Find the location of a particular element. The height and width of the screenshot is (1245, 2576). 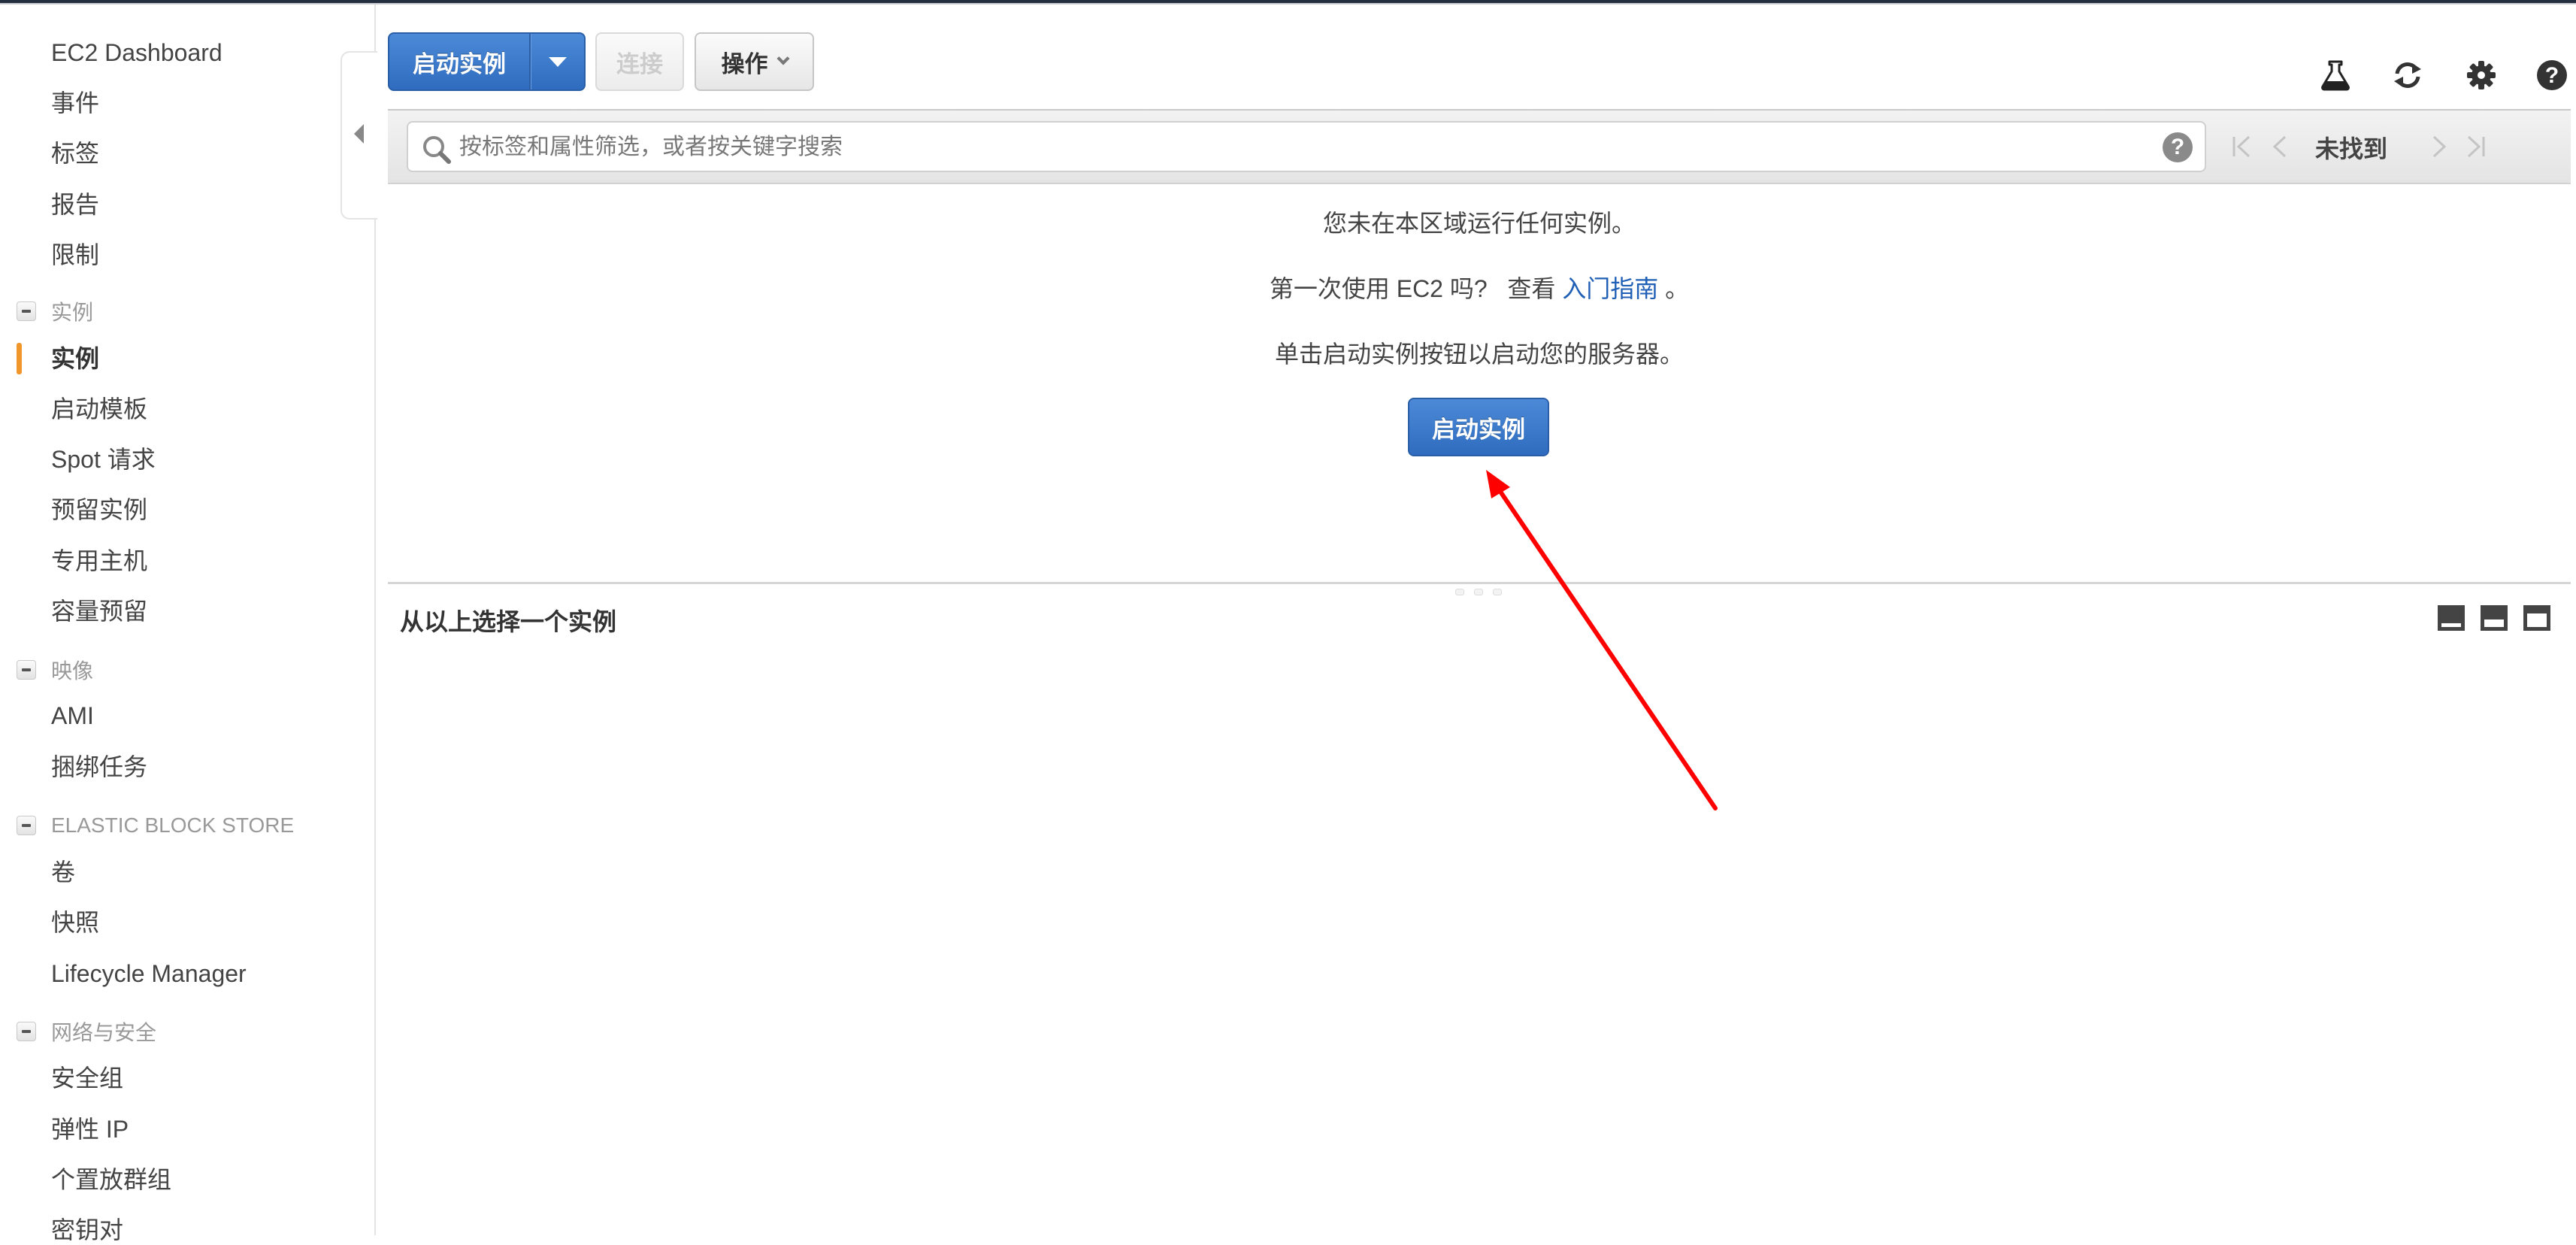

annotation-arrow is located at coordinates (1602, 640).